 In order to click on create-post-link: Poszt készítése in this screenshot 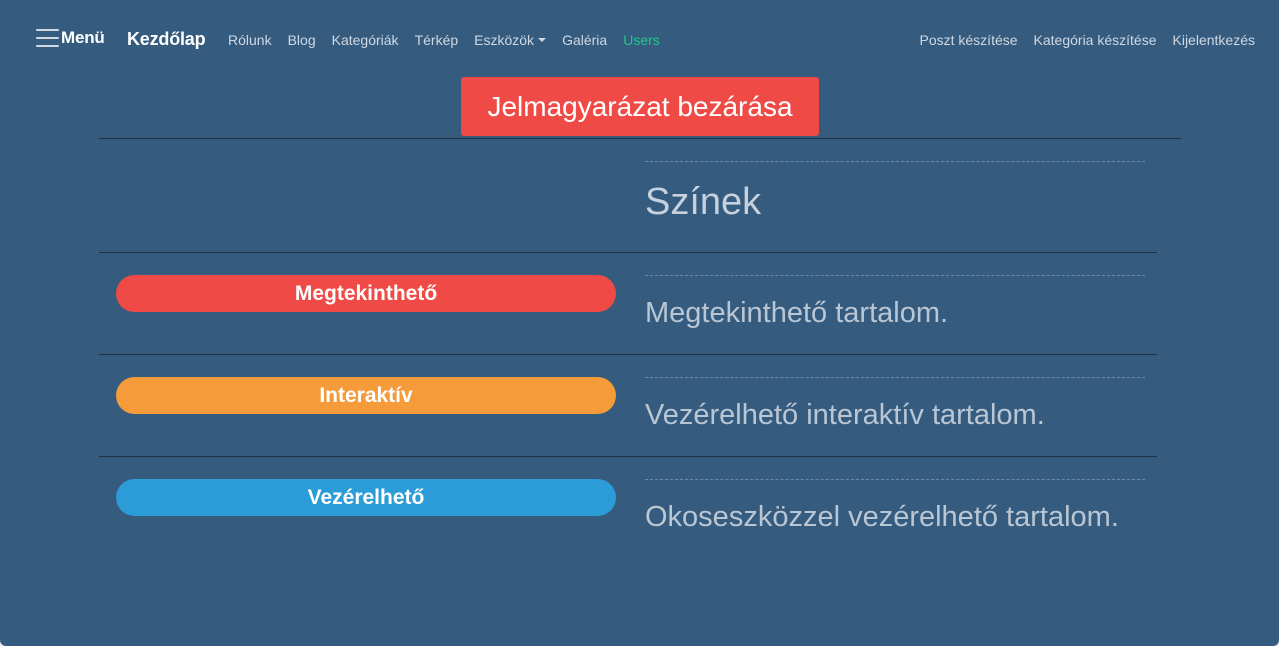, I will do `click(968, 40)`.